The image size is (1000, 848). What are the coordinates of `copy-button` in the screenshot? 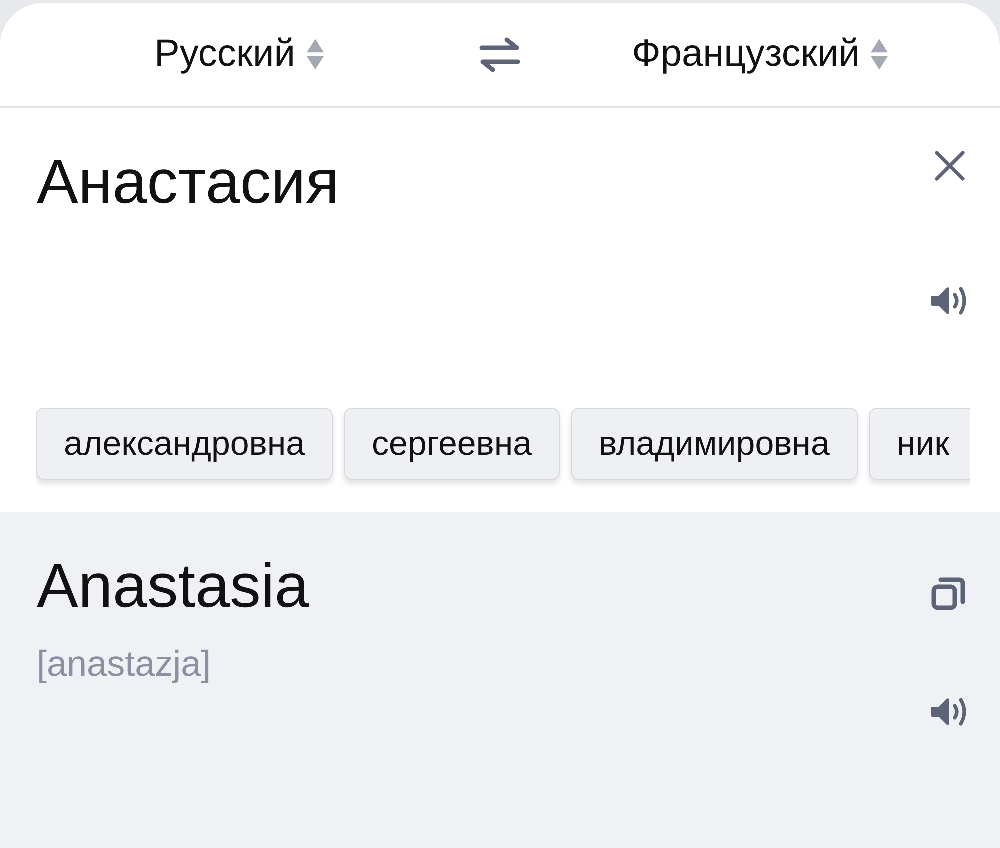 It's located at (949, 594).